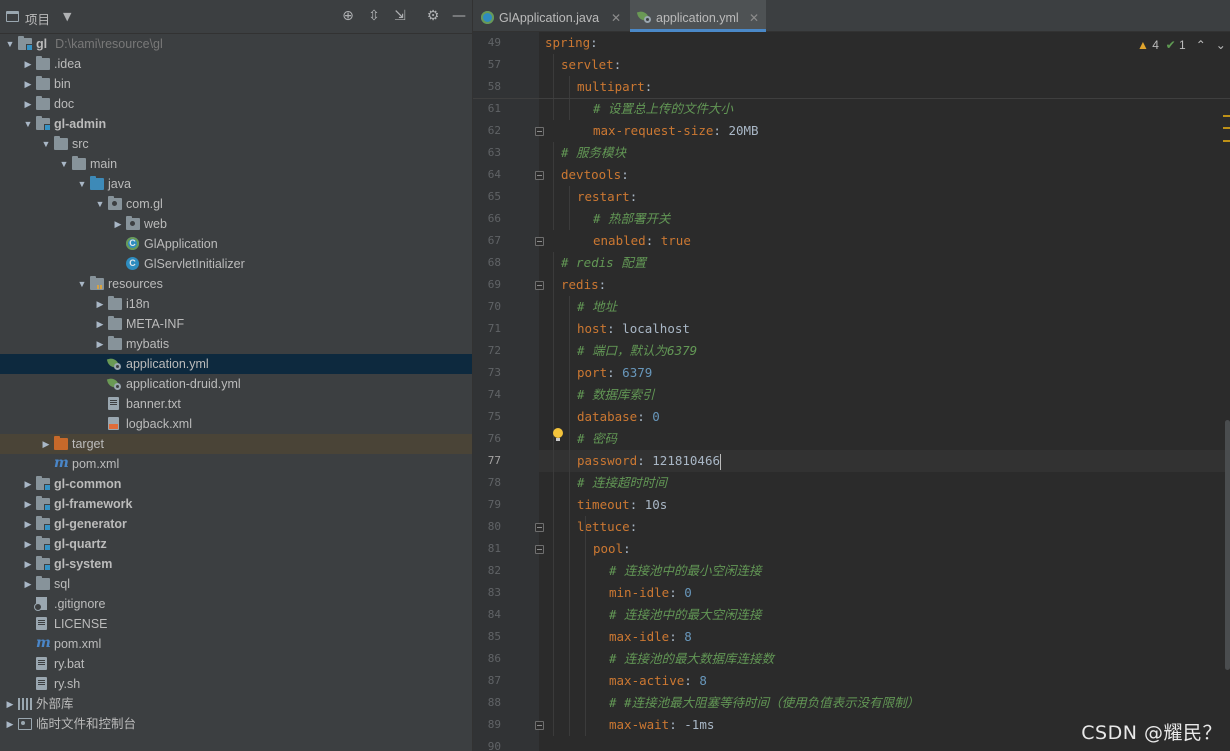  I want to click on code-line: # 密码, so click(884, 439).